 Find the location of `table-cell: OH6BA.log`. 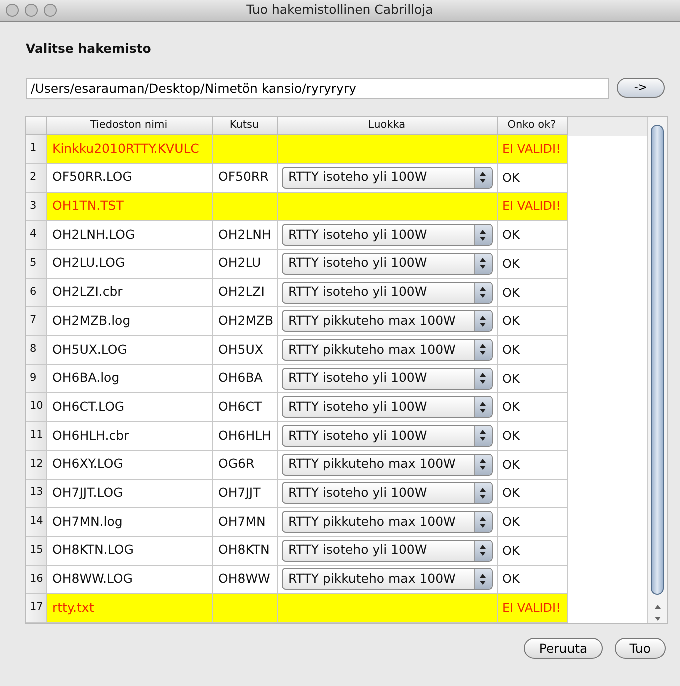

table-cell: OH6BA.log is located at coordinates (129, 378).